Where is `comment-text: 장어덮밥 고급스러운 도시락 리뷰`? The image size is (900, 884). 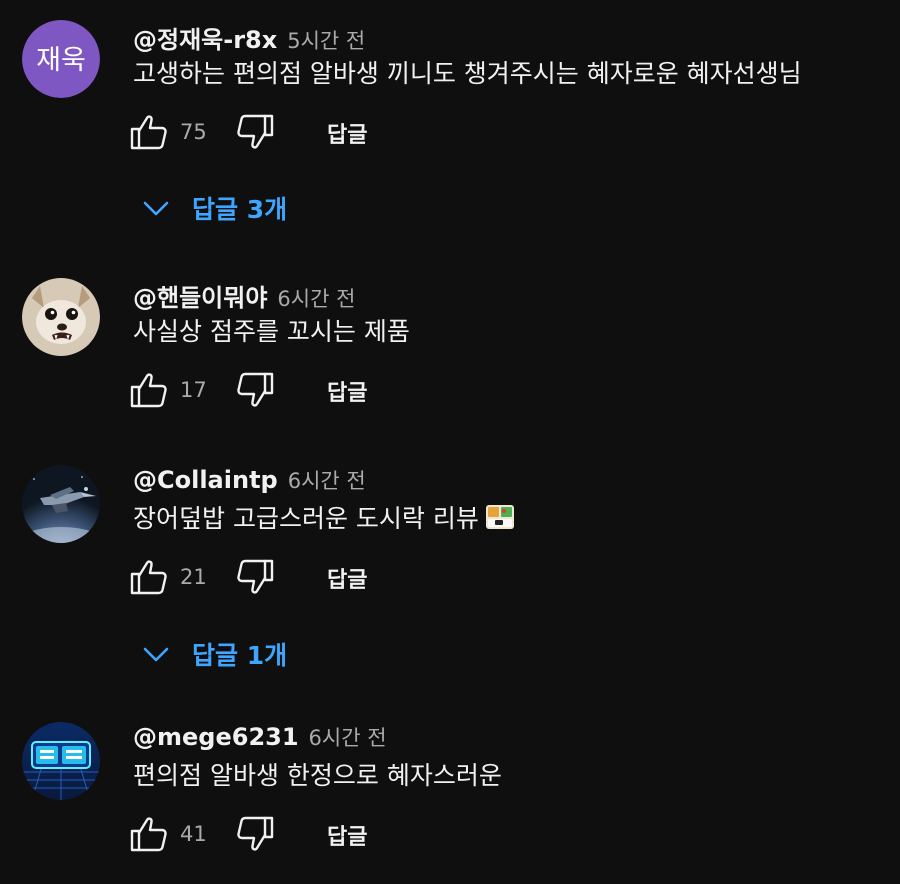 comment-text: 장어덮밥 고급스러운 도시락 리뷰 is located at coordinates (324, 518).